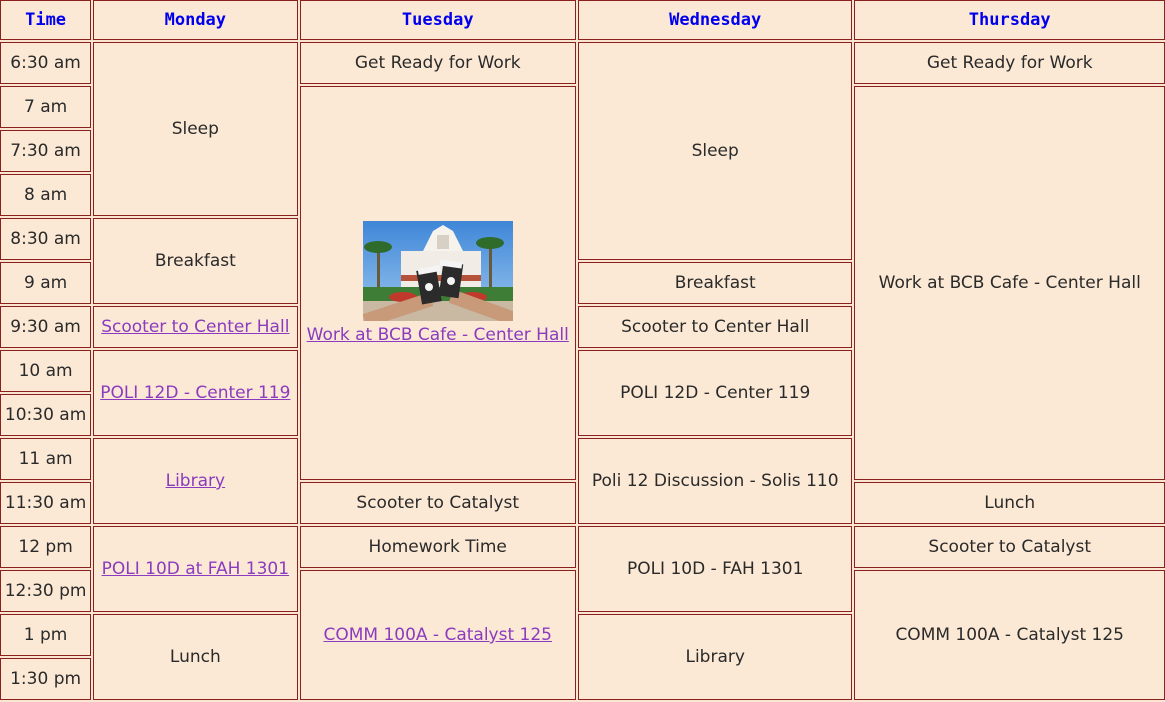 The width and height of the screenshot is (1165, 702). I want to click on time-cell: 9:30 am, so click(46, 327).